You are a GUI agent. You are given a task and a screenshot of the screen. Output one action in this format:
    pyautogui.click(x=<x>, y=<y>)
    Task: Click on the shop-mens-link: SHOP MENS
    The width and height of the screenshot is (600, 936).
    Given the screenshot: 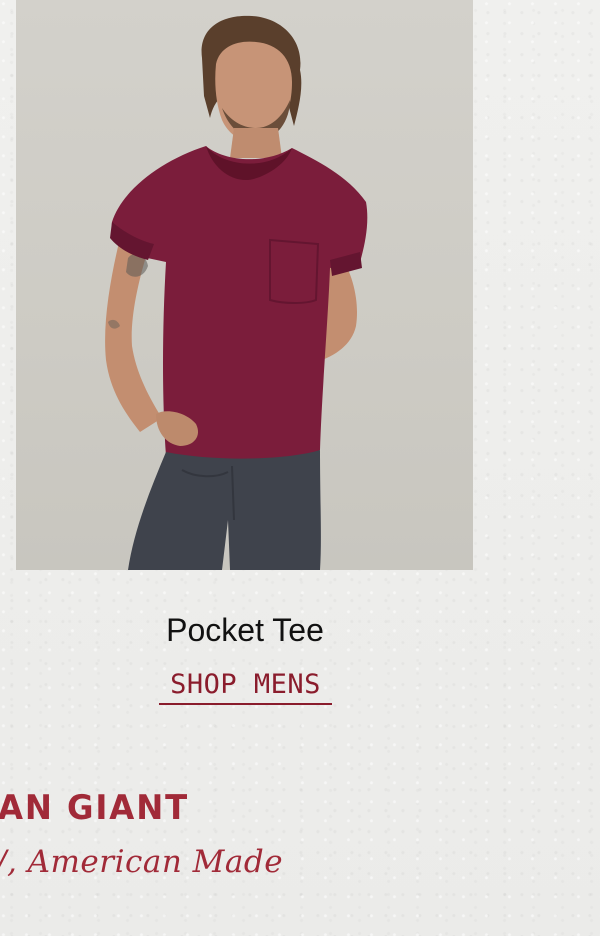 What is the action you would take?
    pyautogui.click(x=245, y=686)
    